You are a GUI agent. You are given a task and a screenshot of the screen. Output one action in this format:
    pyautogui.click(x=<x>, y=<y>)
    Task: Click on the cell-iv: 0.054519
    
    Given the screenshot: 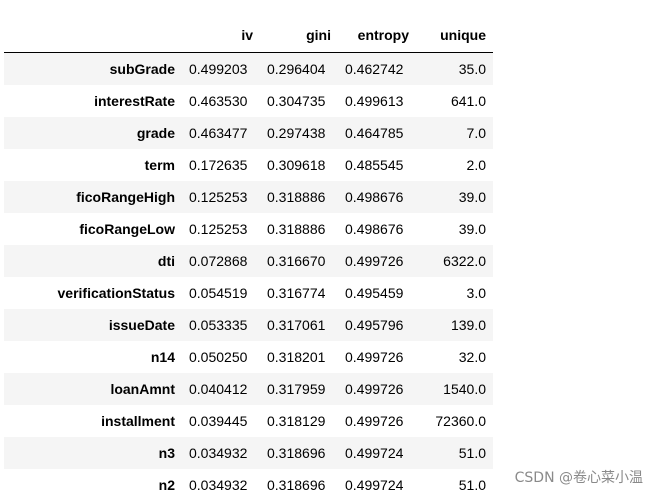 What is the action you would take?
    pyautogui.click(x=214, y=293)
    